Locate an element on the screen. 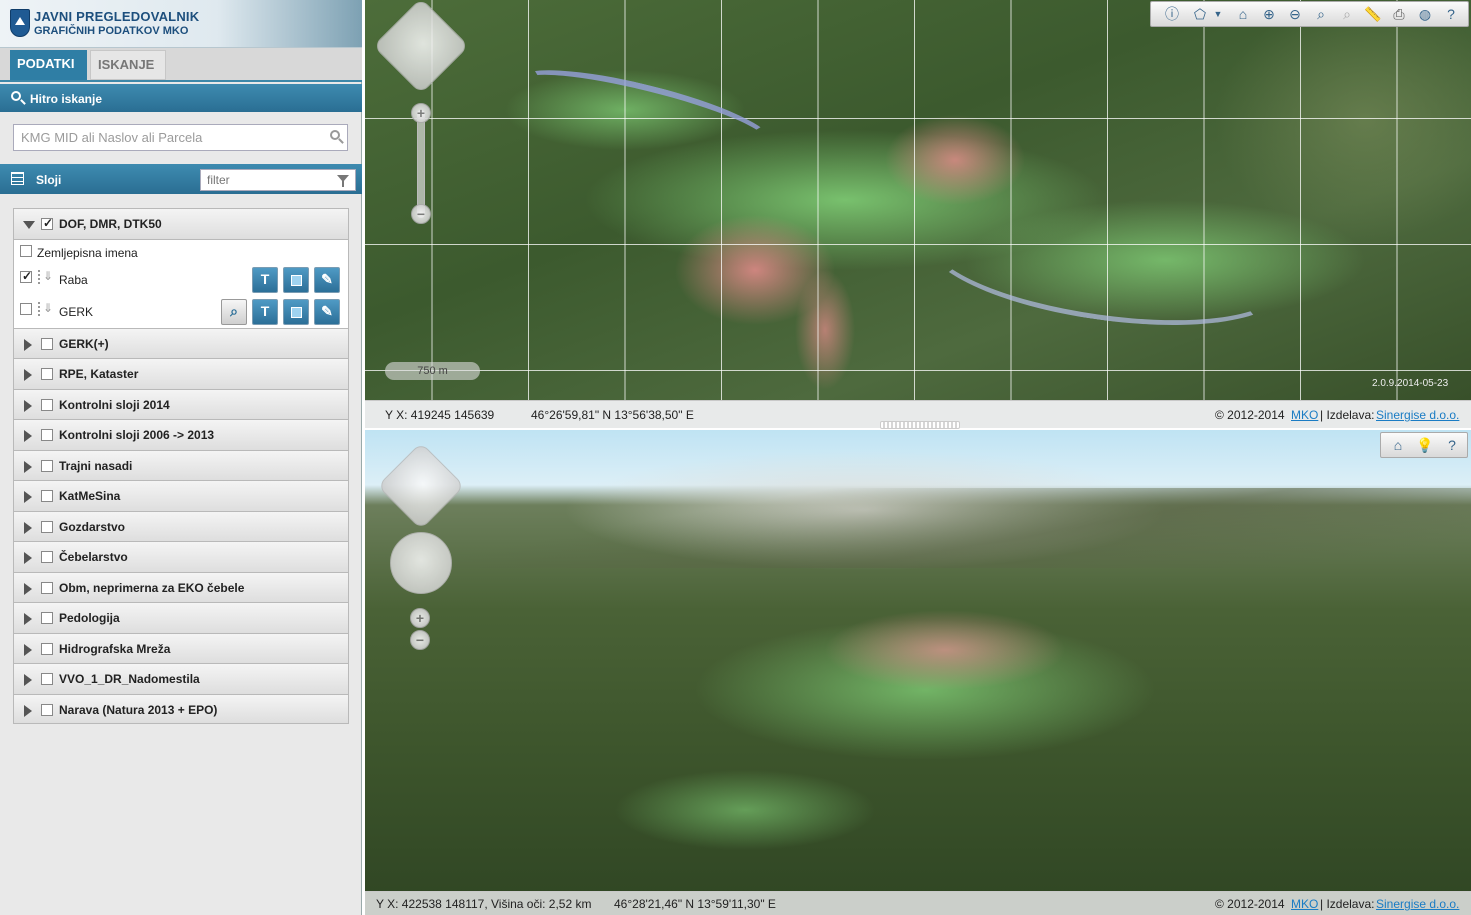  scale-bar: 750 m is located at coordinates (432, 371).